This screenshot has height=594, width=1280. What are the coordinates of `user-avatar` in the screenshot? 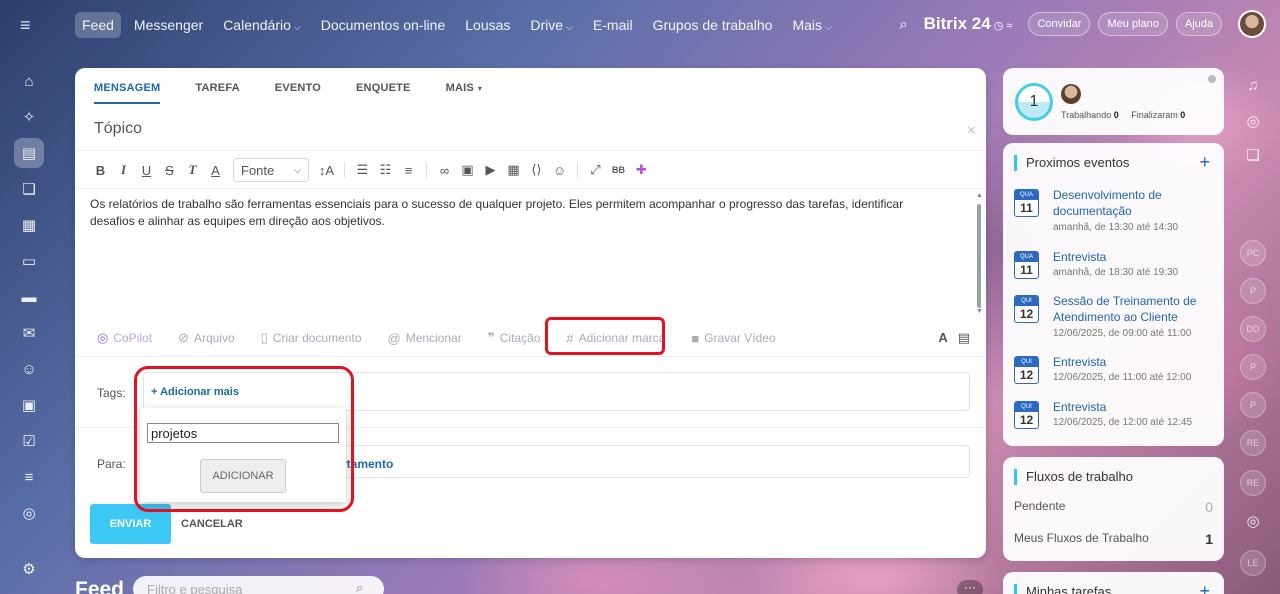 It's located at (1252, 24).